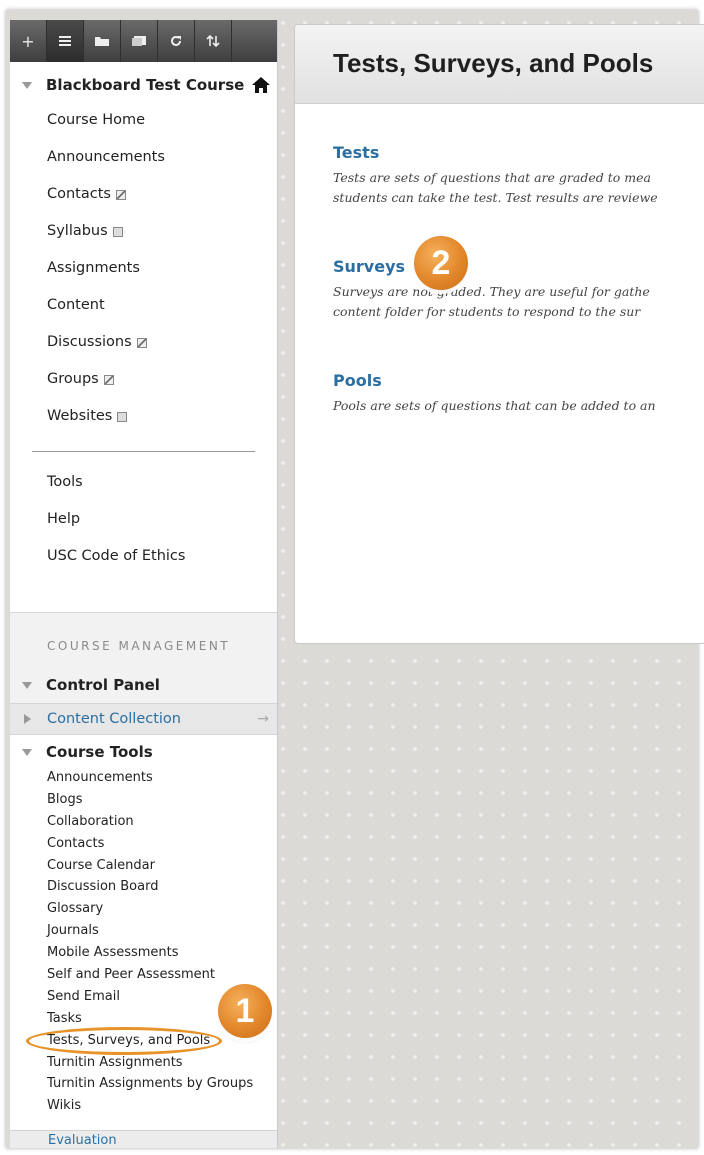 This screenshot has height=1155, width=704. I want to click on course-tool-item: Discussion Board, so click(143, 887).